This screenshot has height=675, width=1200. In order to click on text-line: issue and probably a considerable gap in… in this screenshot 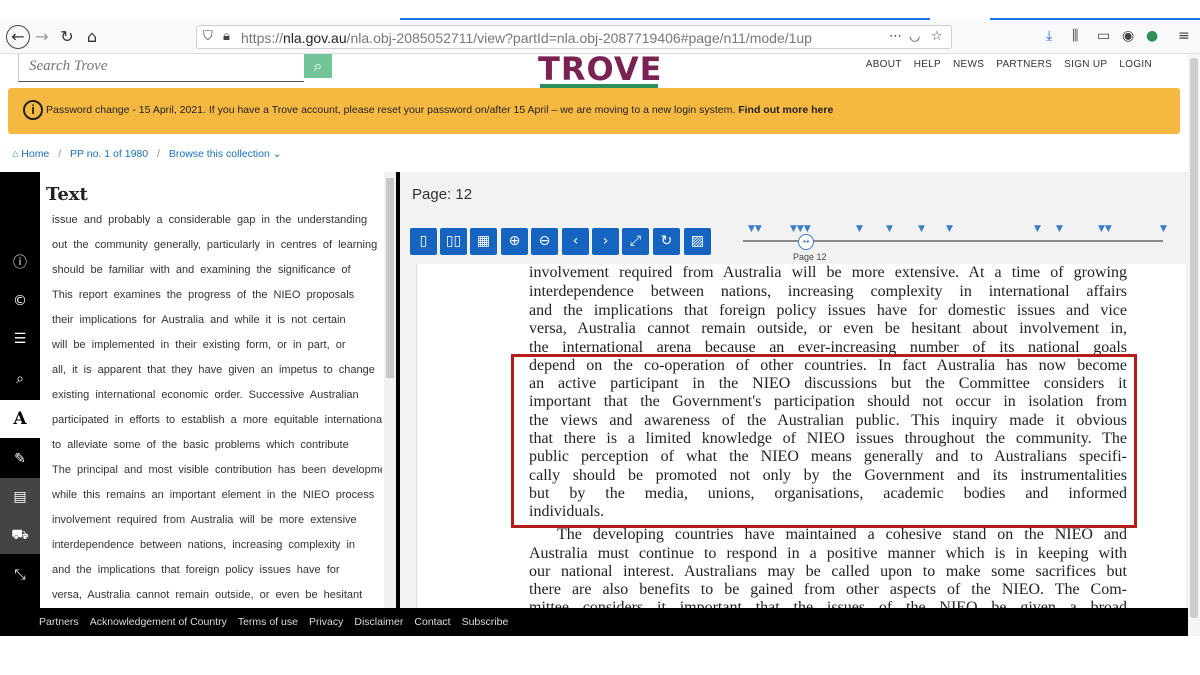, I will do `click(210, 220)`.